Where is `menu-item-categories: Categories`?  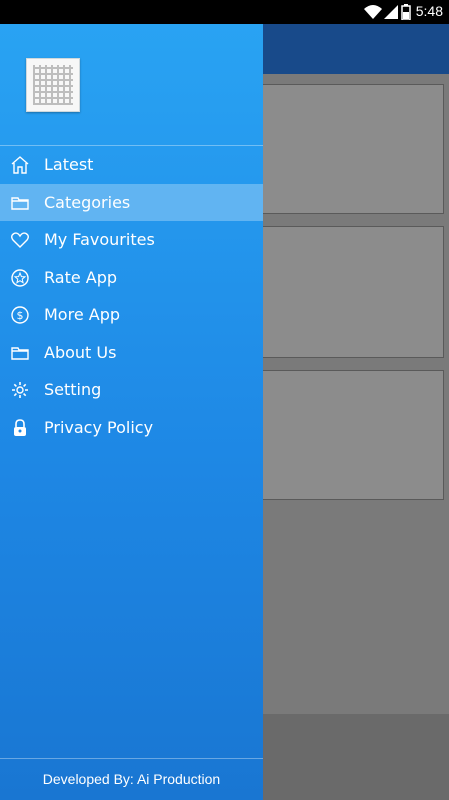
menu-item-categories: Categories is located at coordinates (131, 202).